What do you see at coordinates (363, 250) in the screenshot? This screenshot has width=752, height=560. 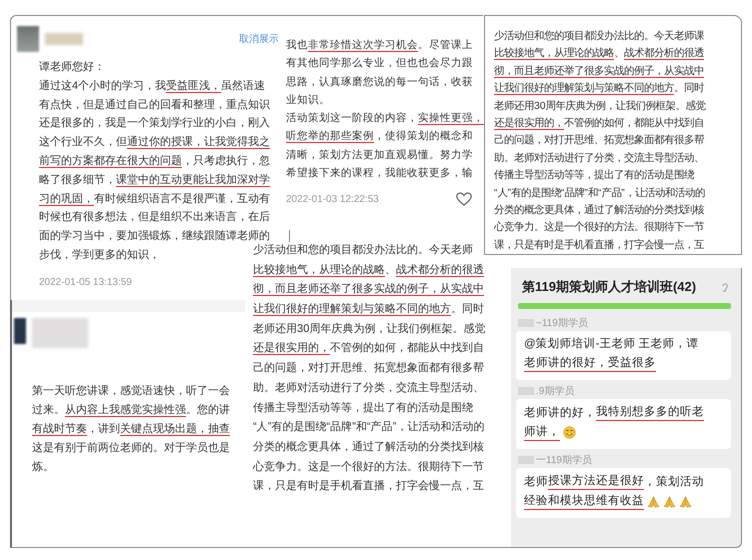 I see `text-line: 少活动但和您的项目都没办法比的。今天老师` at bounding box center [363, 250].